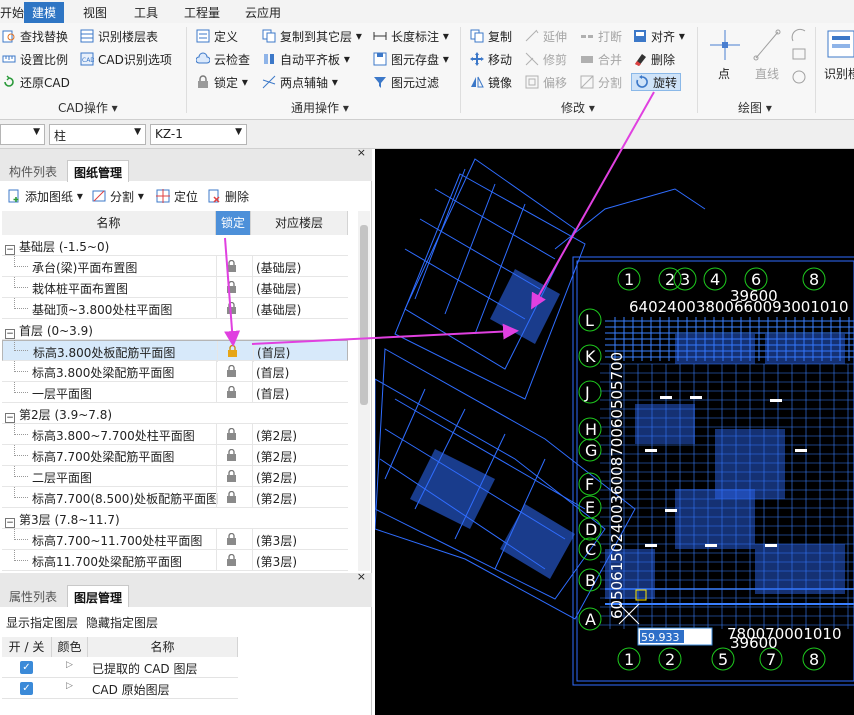  What do you see at coordinates (109, 223) in the screenshot?
I see `column-name: 名称` at bounding box center [109, 223].